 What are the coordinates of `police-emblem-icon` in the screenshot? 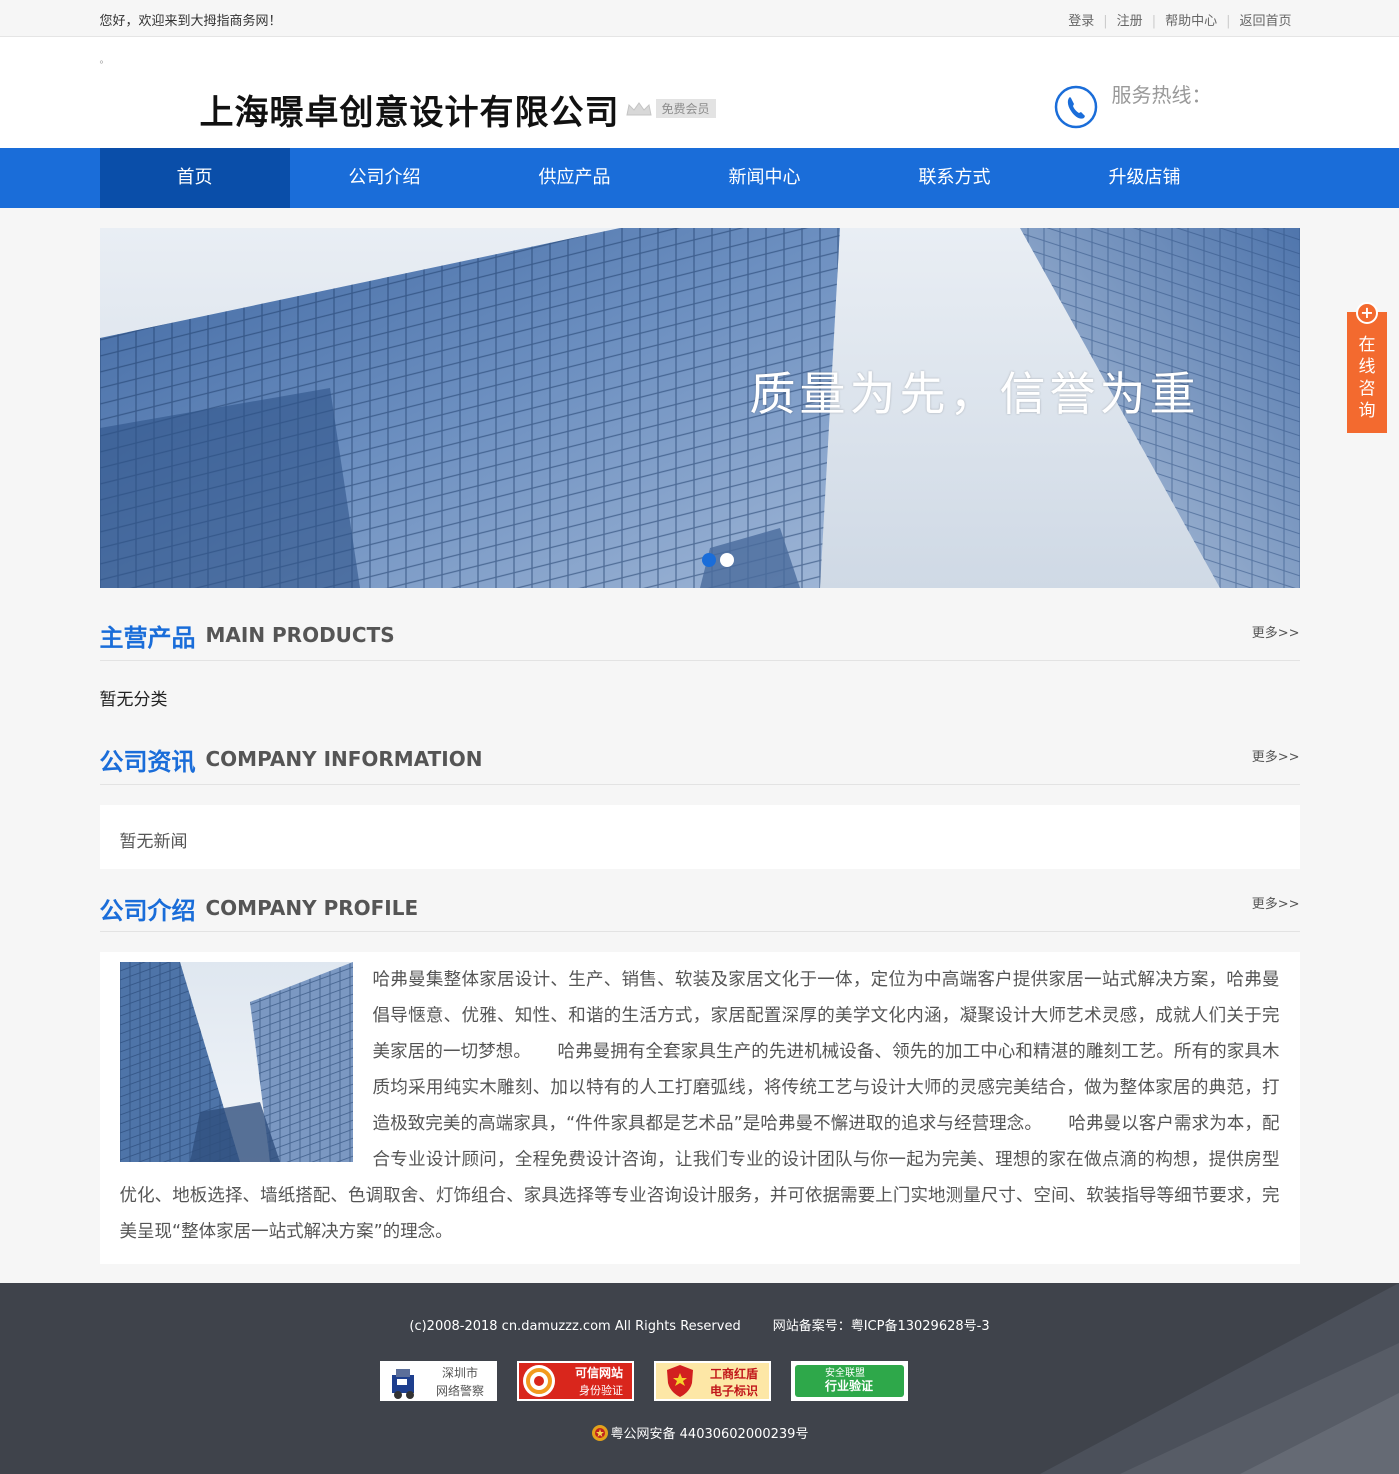 It's located at (599, 1433).